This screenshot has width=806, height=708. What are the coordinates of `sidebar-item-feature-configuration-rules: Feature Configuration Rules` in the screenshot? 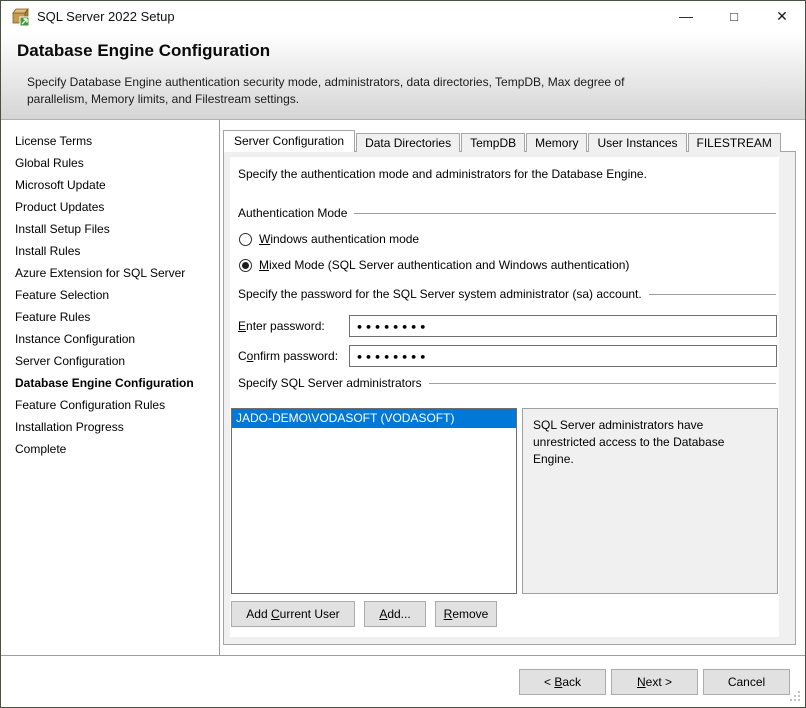 It's located at (90, 405).